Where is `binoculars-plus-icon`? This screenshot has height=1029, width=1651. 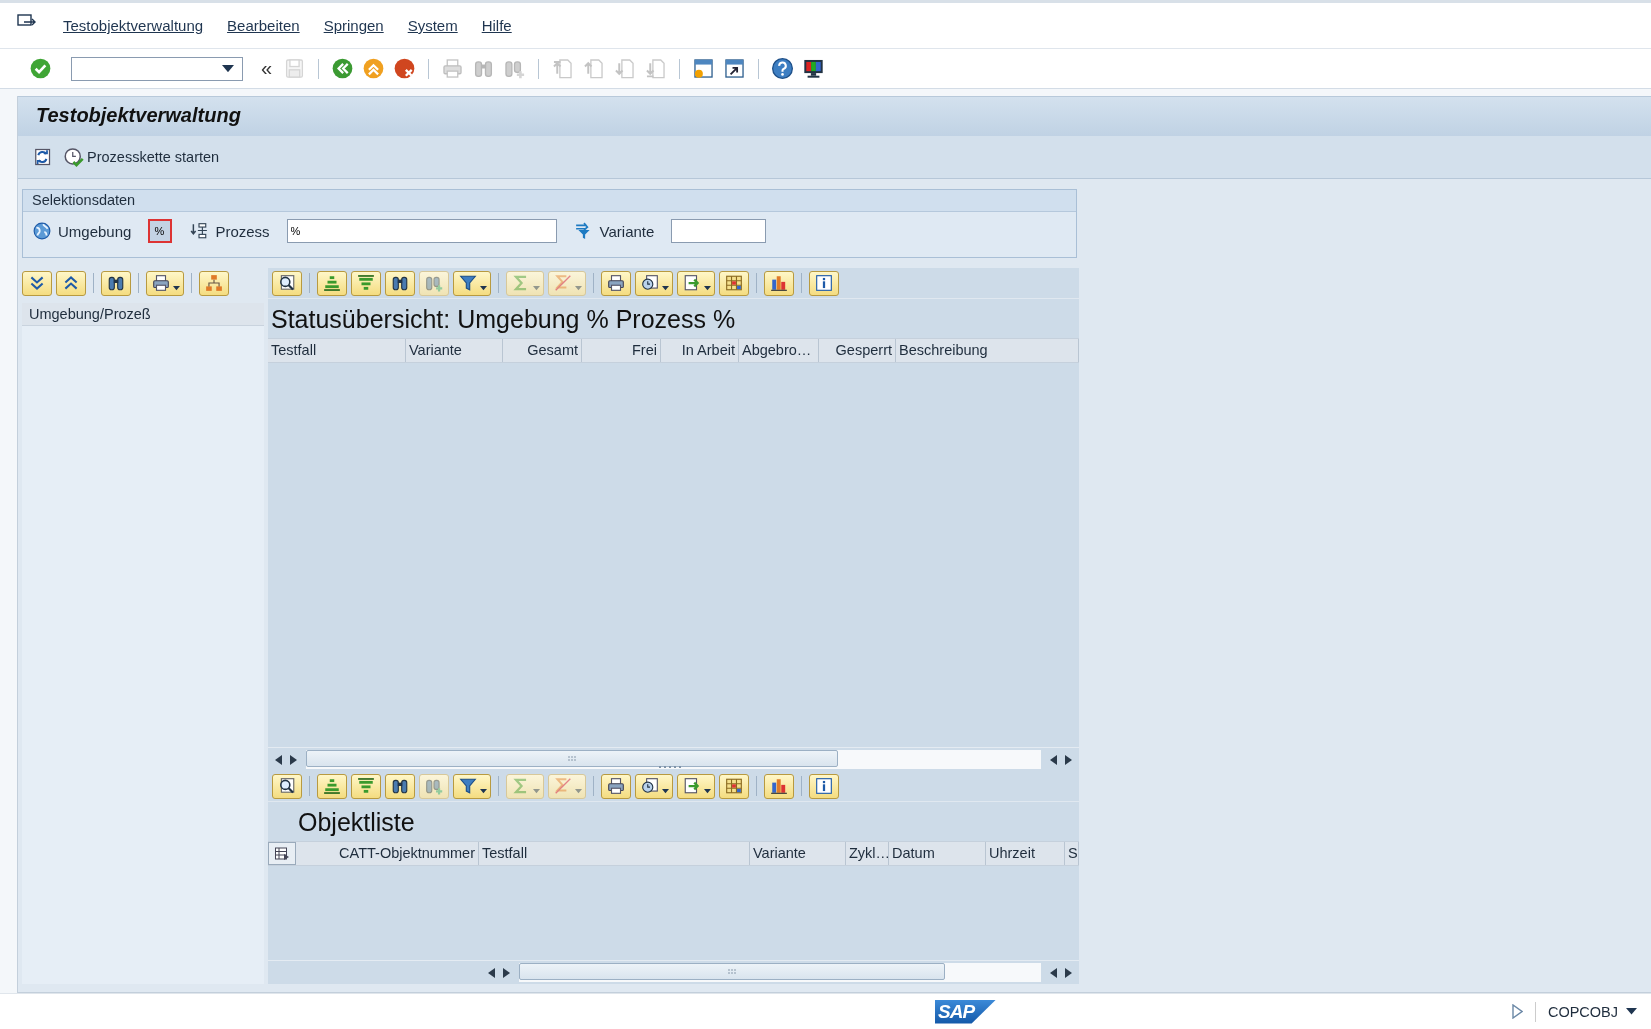
binoculars-plus-icon is located at coordinates (434, 786).